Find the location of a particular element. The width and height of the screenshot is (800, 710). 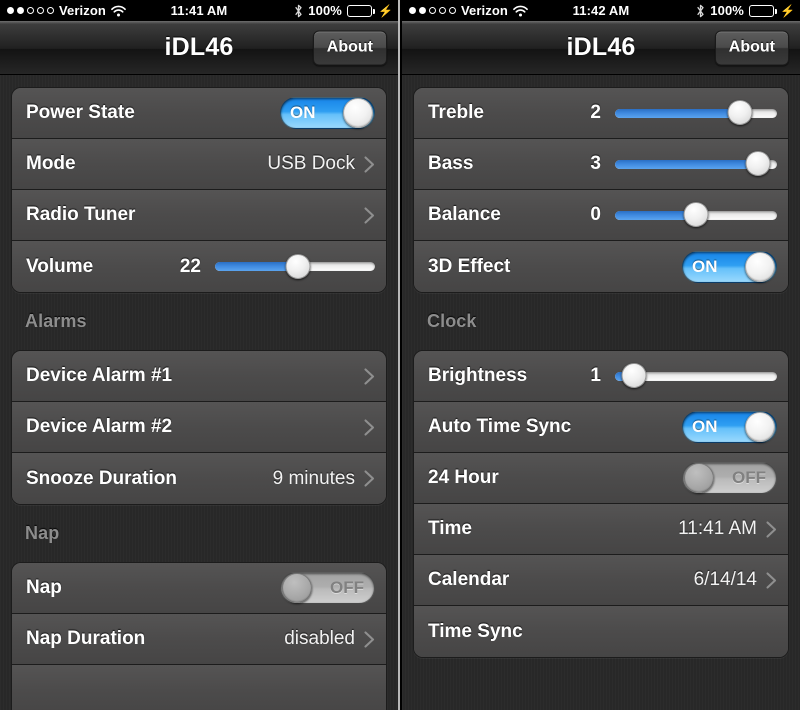

toggle-switch-24-hour: OFF is located at coordinates (729, 478).